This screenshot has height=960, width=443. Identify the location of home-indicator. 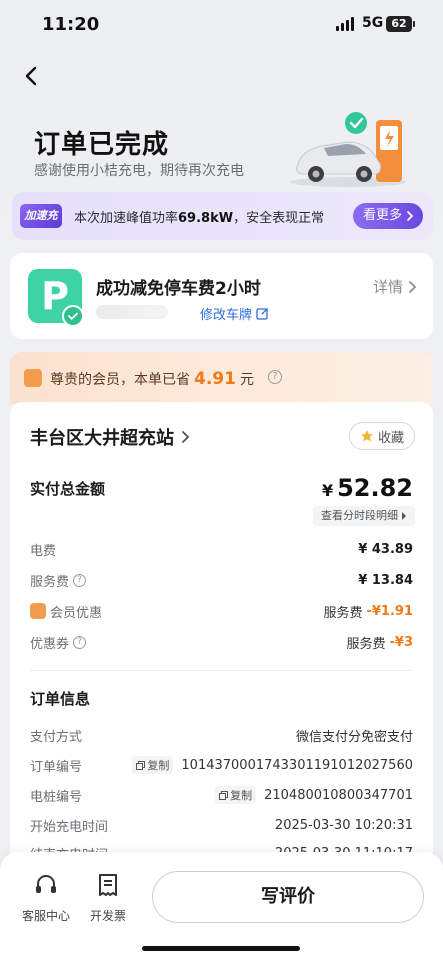
(221, 948).